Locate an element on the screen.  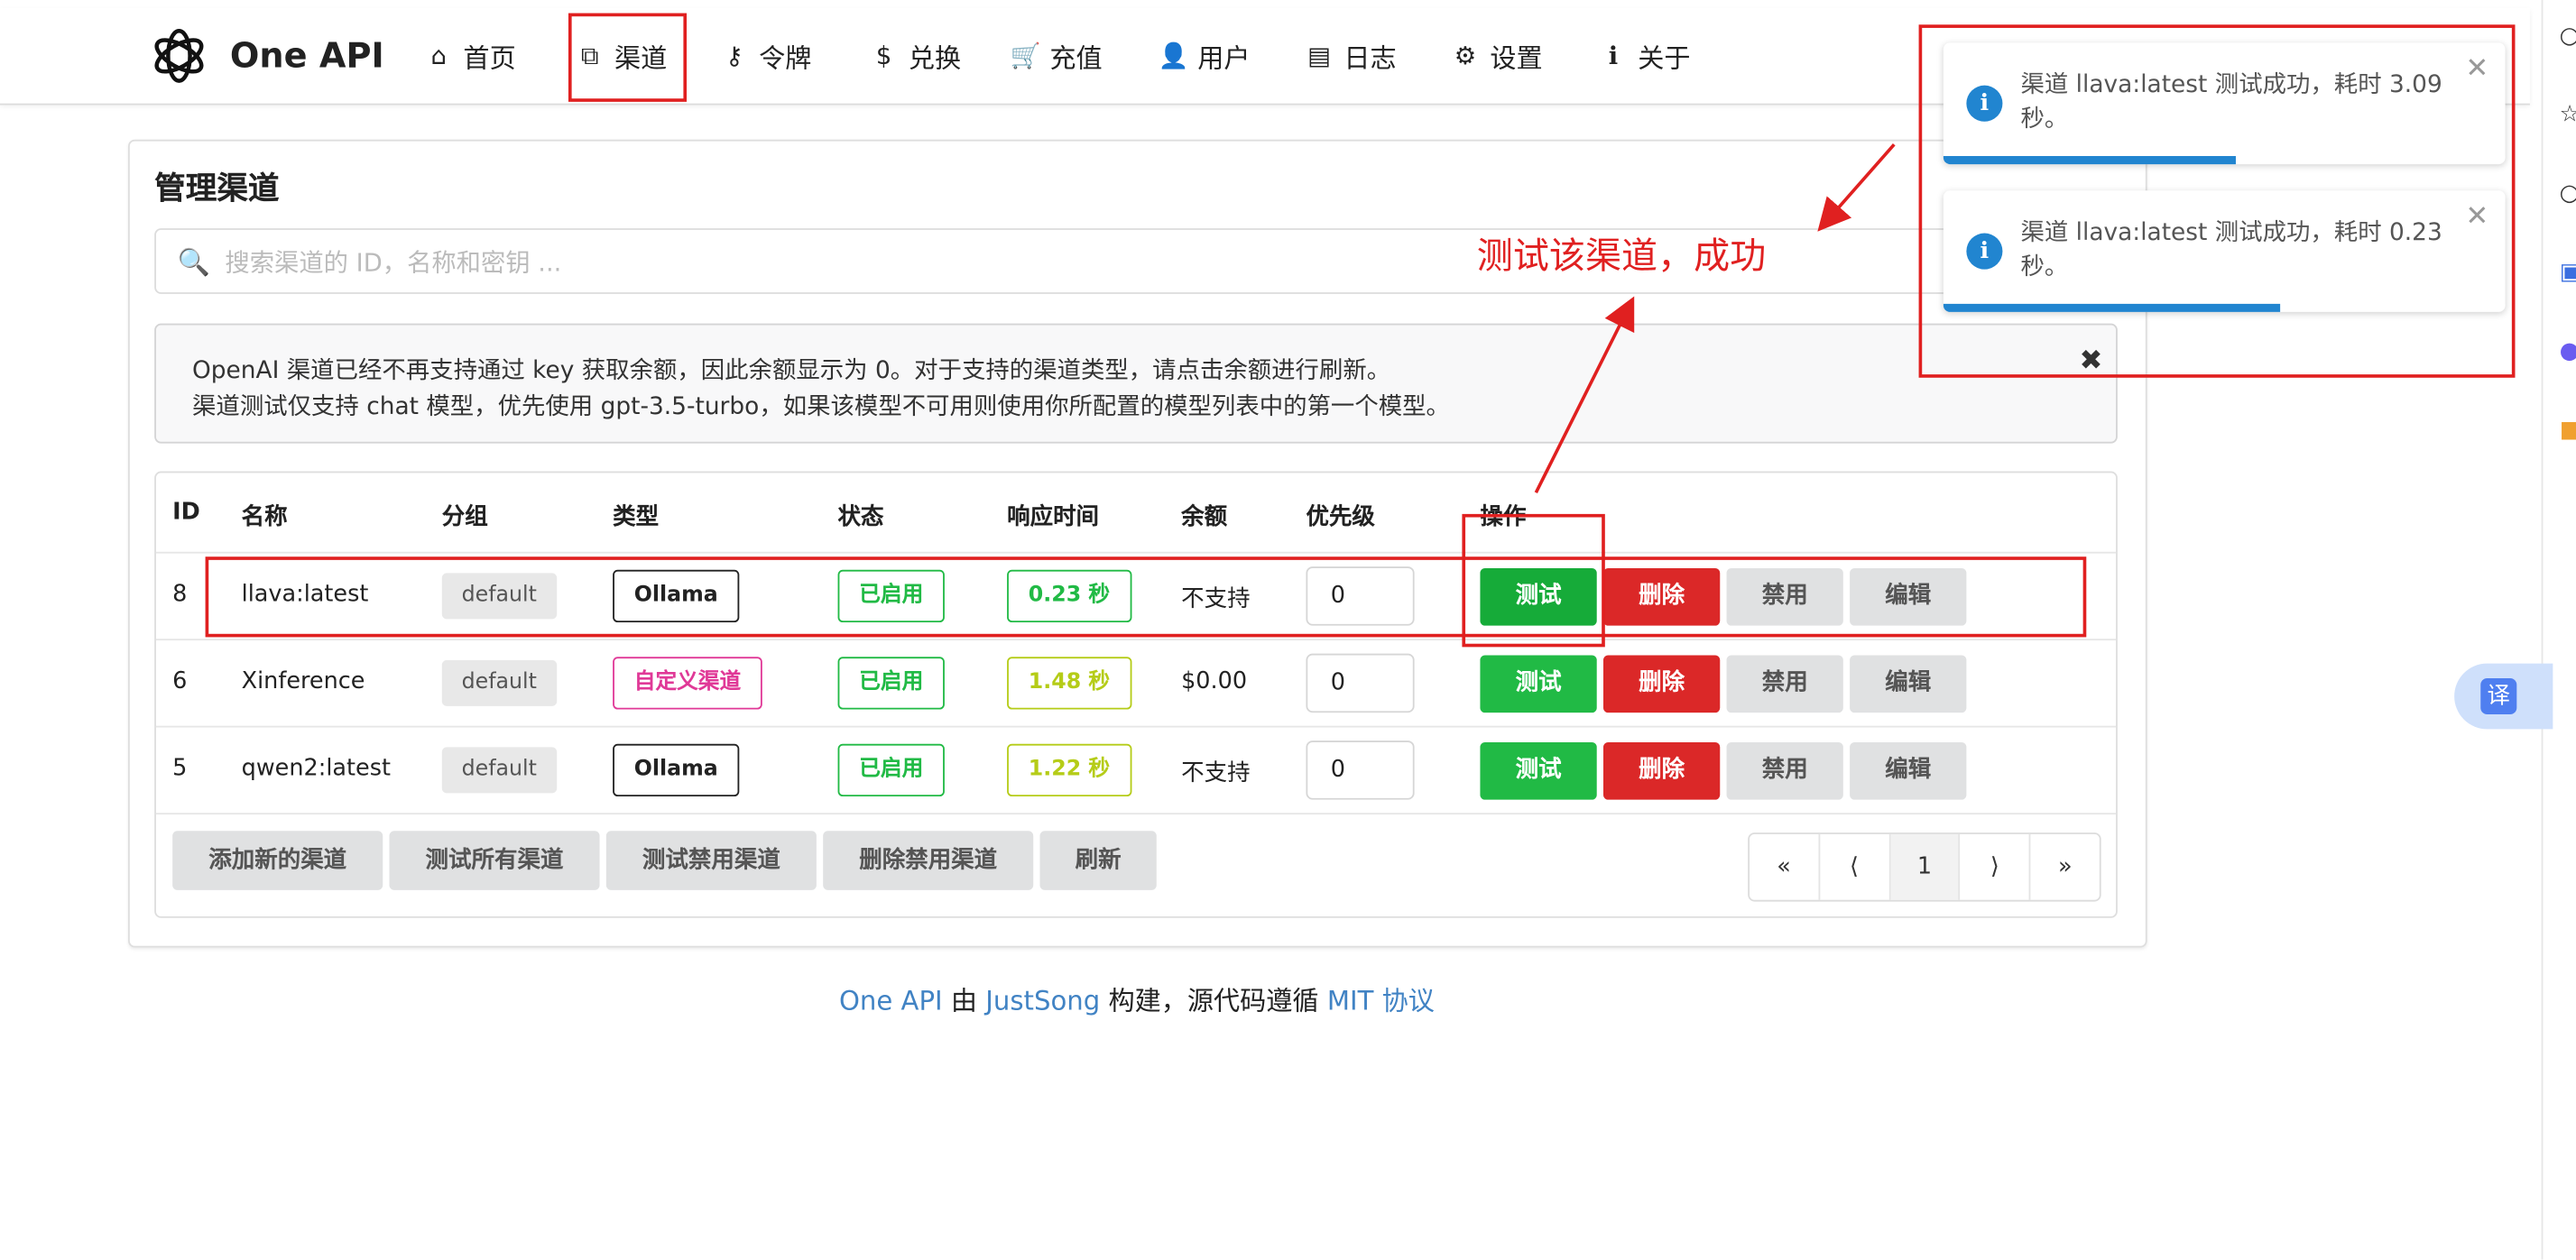
translate-icon: 译 is located at coordinates (2498, 696).